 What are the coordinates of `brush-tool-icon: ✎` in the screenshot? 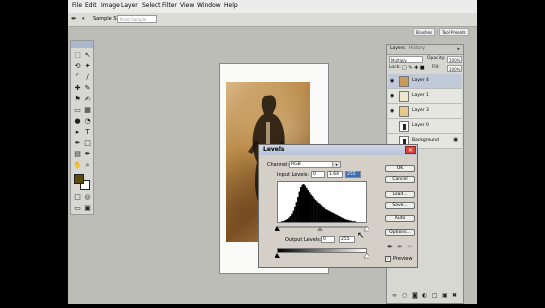 It's located at (87, 88).